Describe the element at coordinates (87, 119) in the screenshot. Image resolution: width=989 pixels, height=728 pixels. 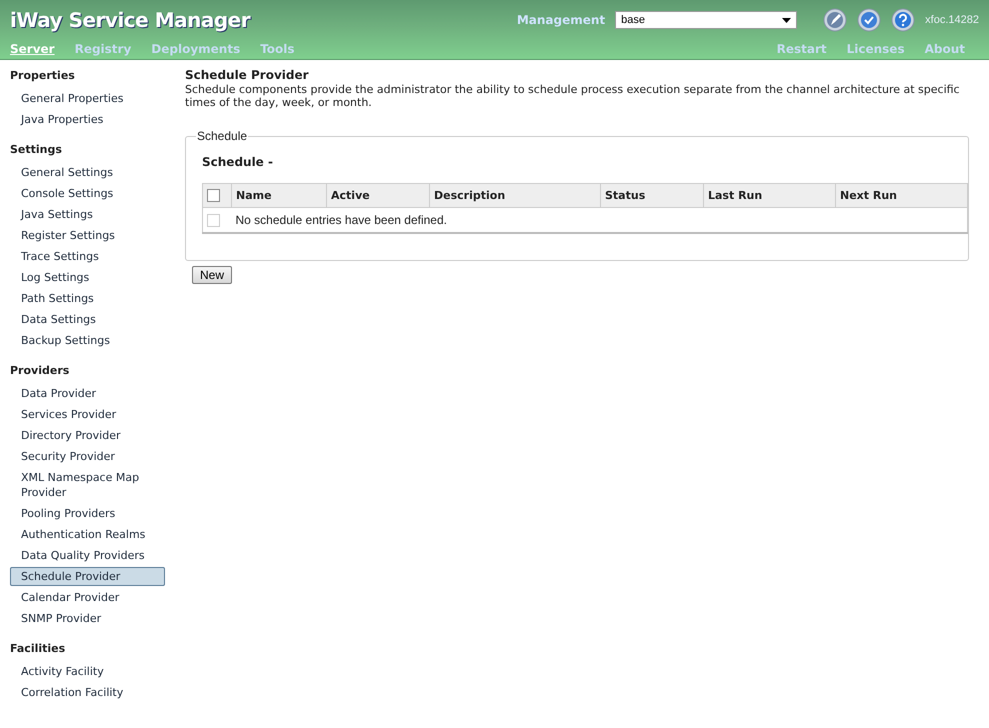
I see `sidebar-item: Java Properties` at that location.